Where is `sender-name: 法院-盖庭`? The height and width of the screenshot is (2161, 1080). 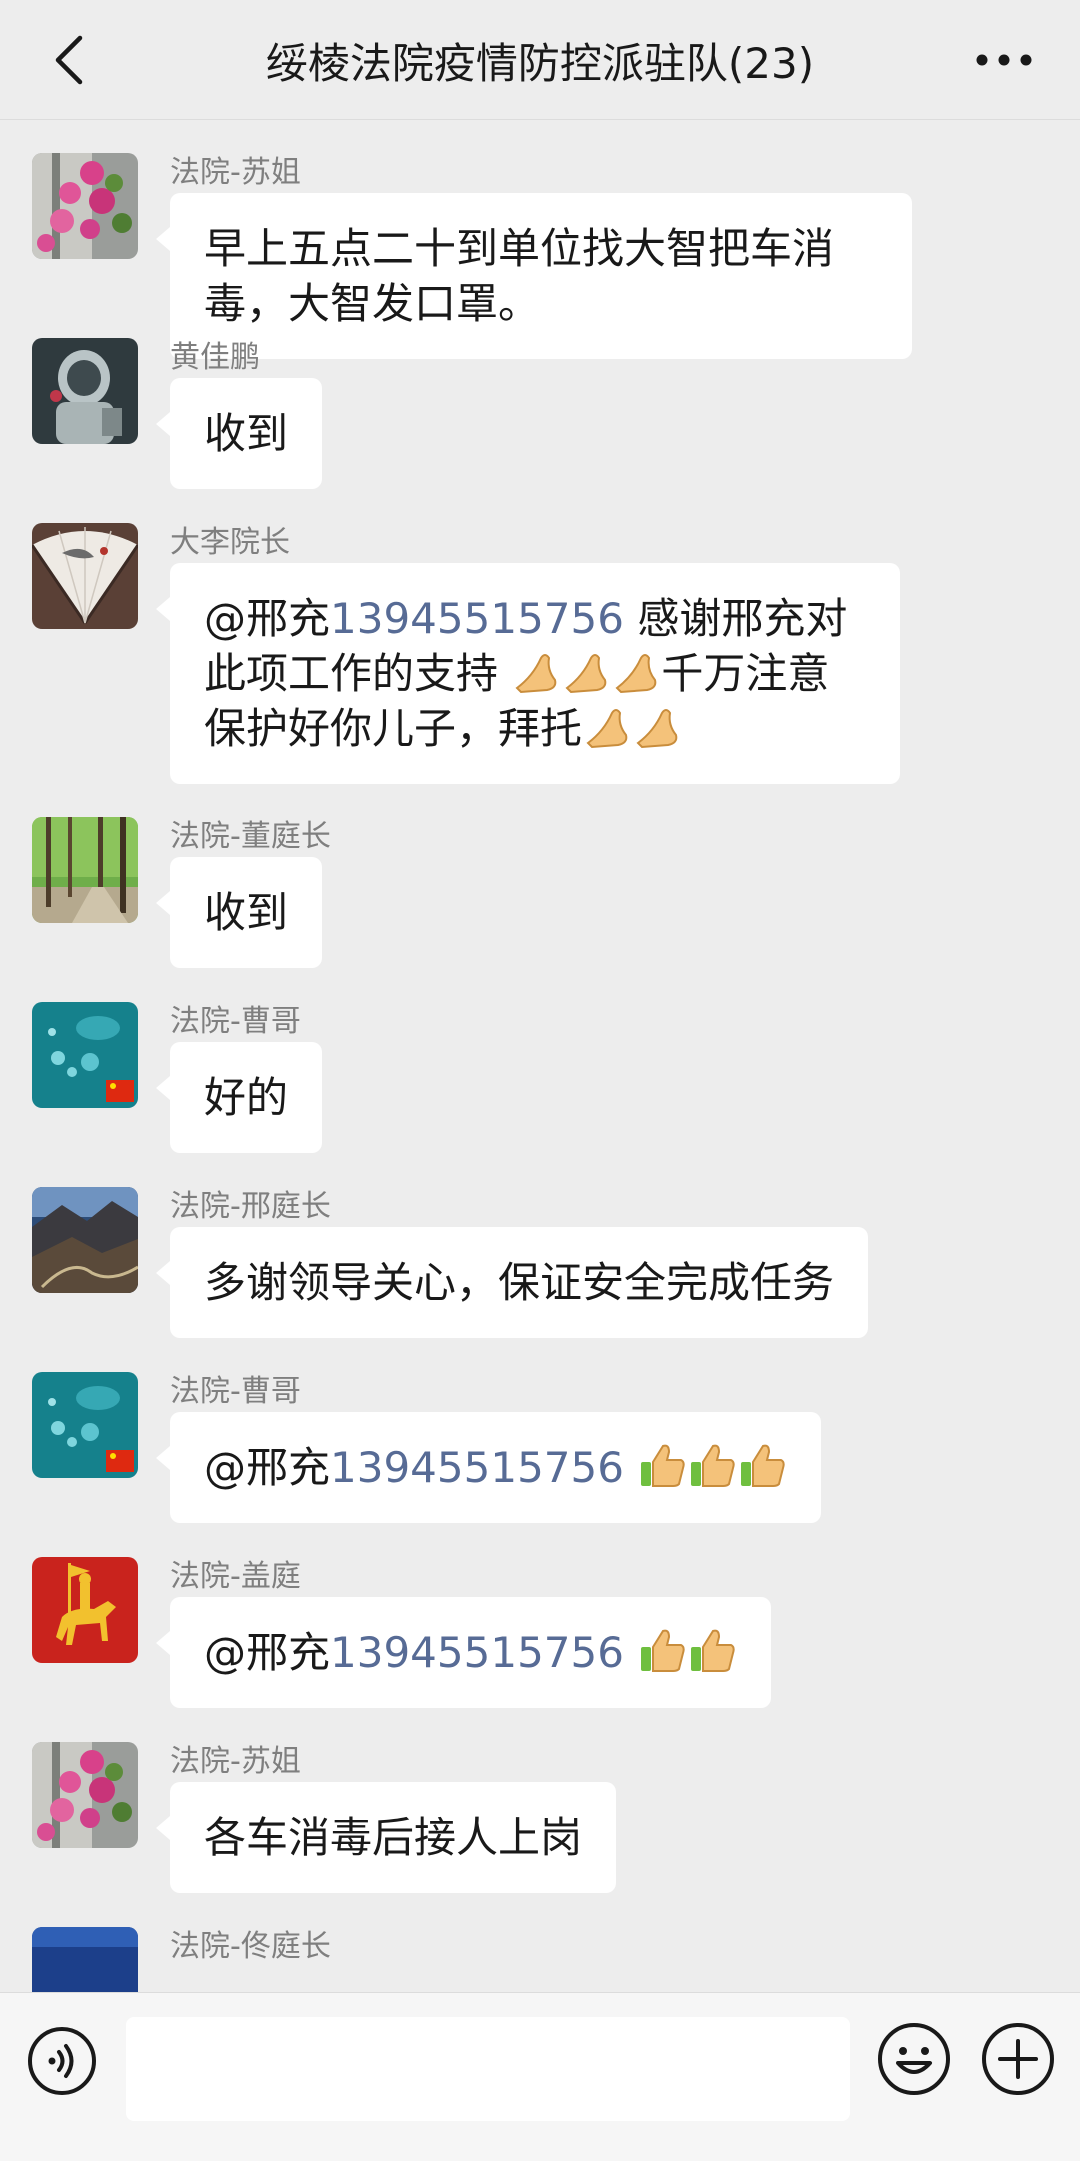
sender-name: 法院-盖庭 is located at coordinates (235, 1576).